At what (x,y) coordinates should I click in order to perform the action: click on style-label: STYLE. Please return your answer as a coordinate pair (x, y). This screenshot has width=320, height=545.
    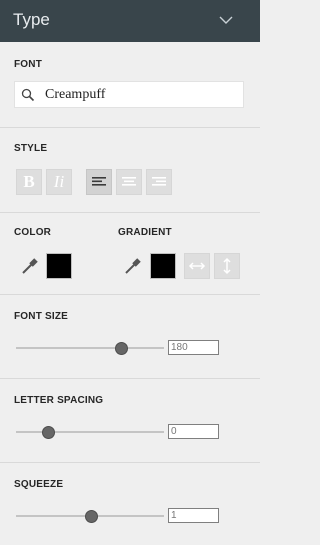
    Looking at the image, I should click on (31, 148).